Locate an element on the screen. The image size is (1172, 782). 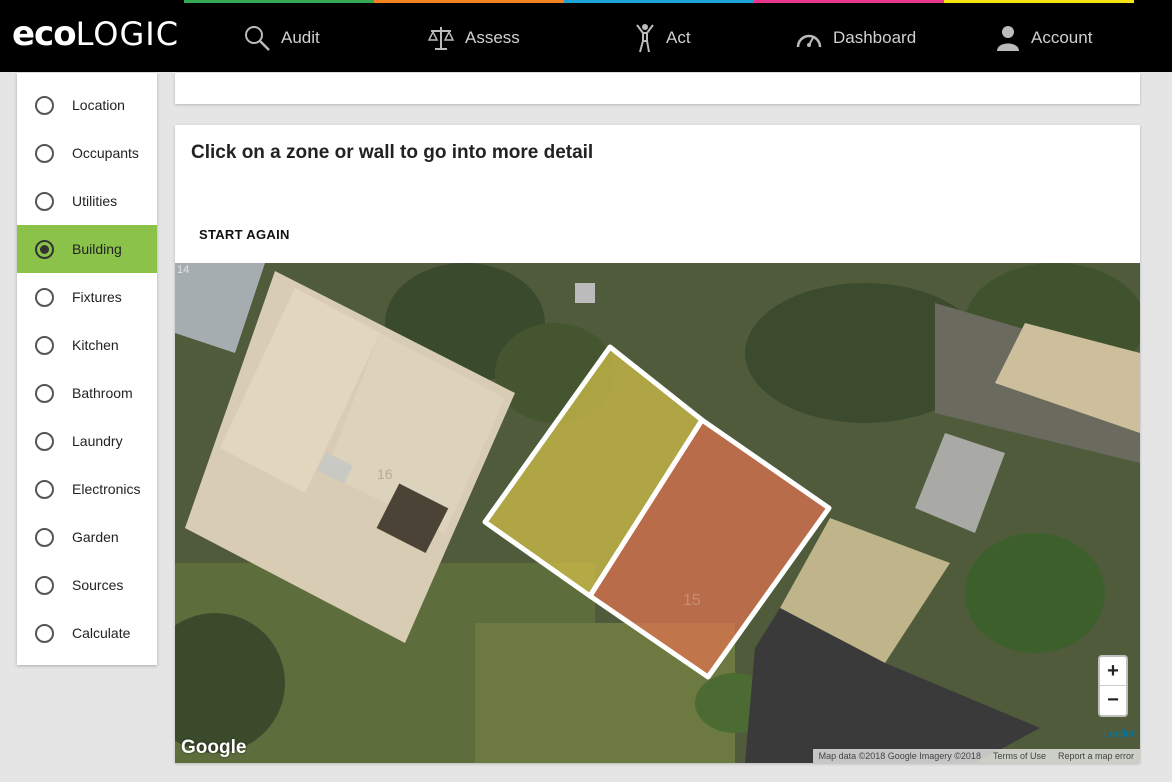
sidebar-item-occupants: Occupants is located at coordinates (87, 153).